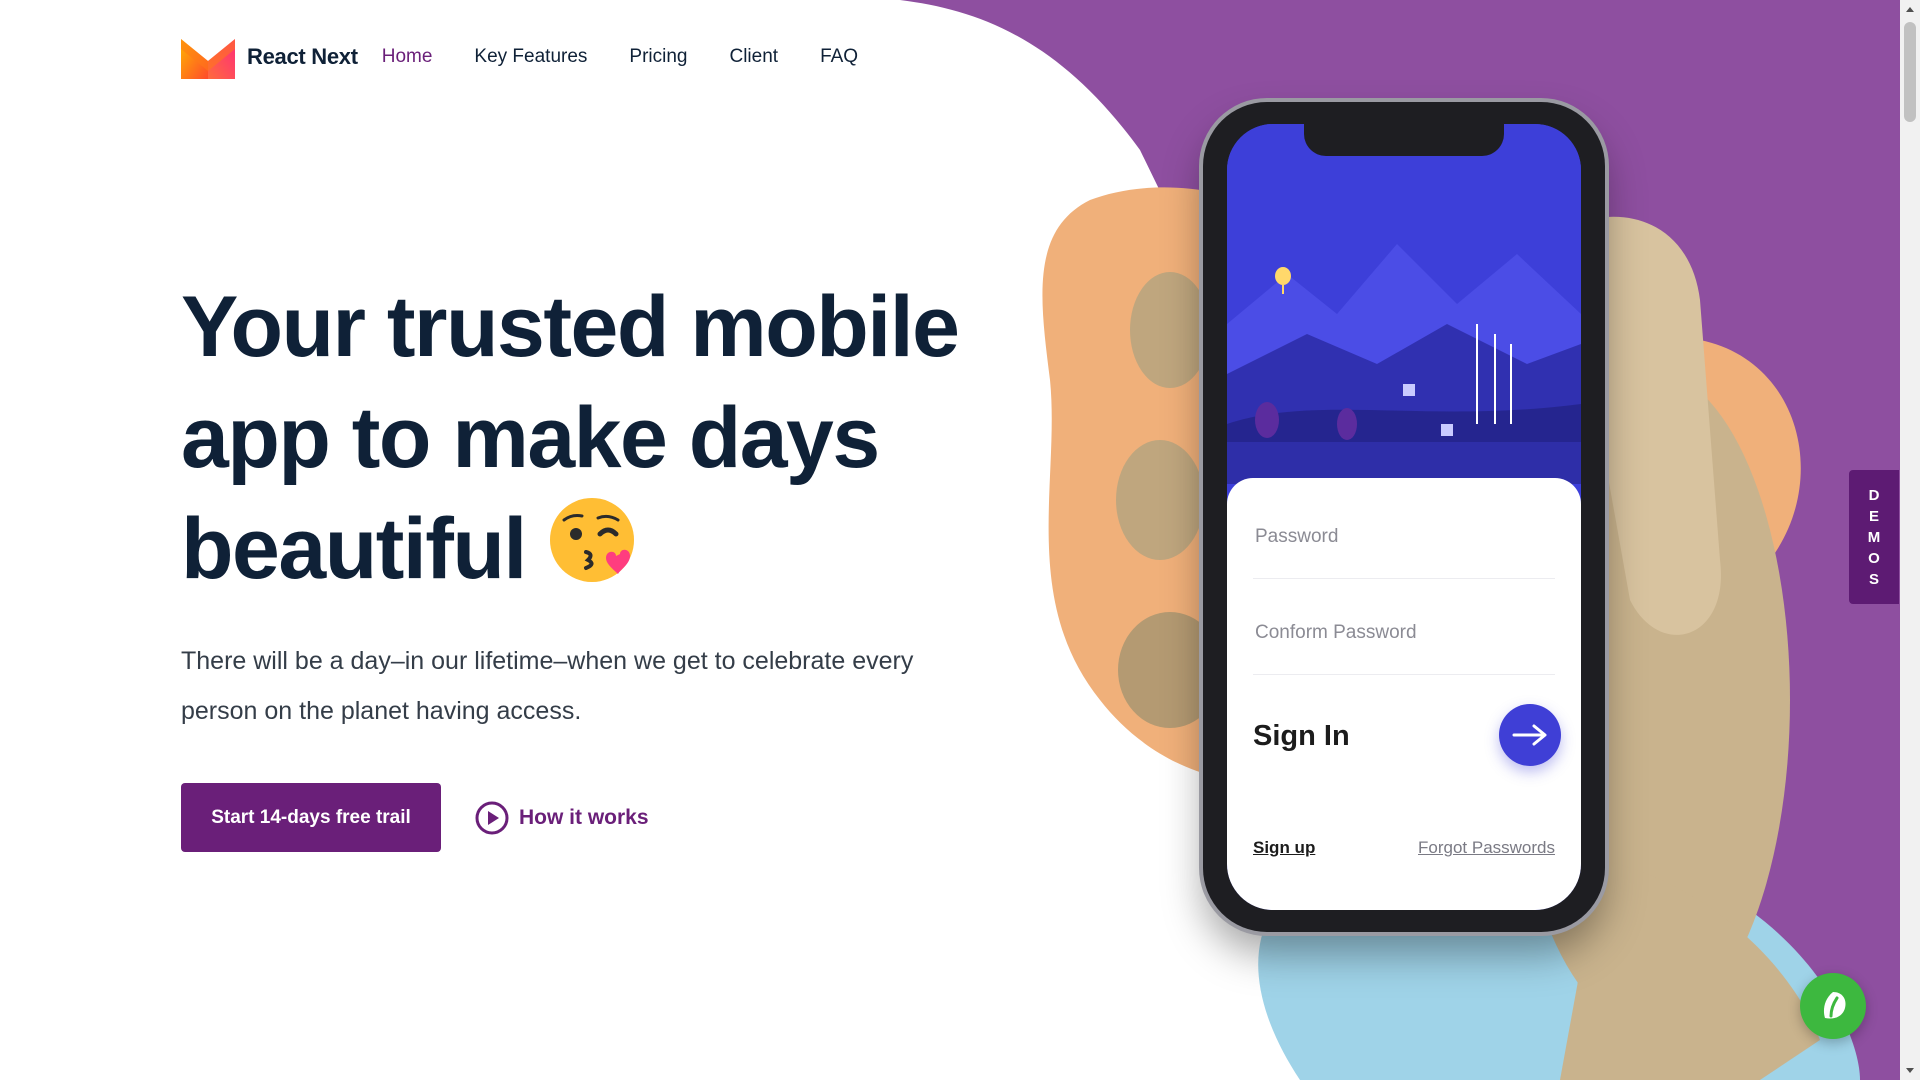  Describe the element at coordinates (1910, 9) in the screenshot. I see `scroll-up-arrow-icon` at that location.